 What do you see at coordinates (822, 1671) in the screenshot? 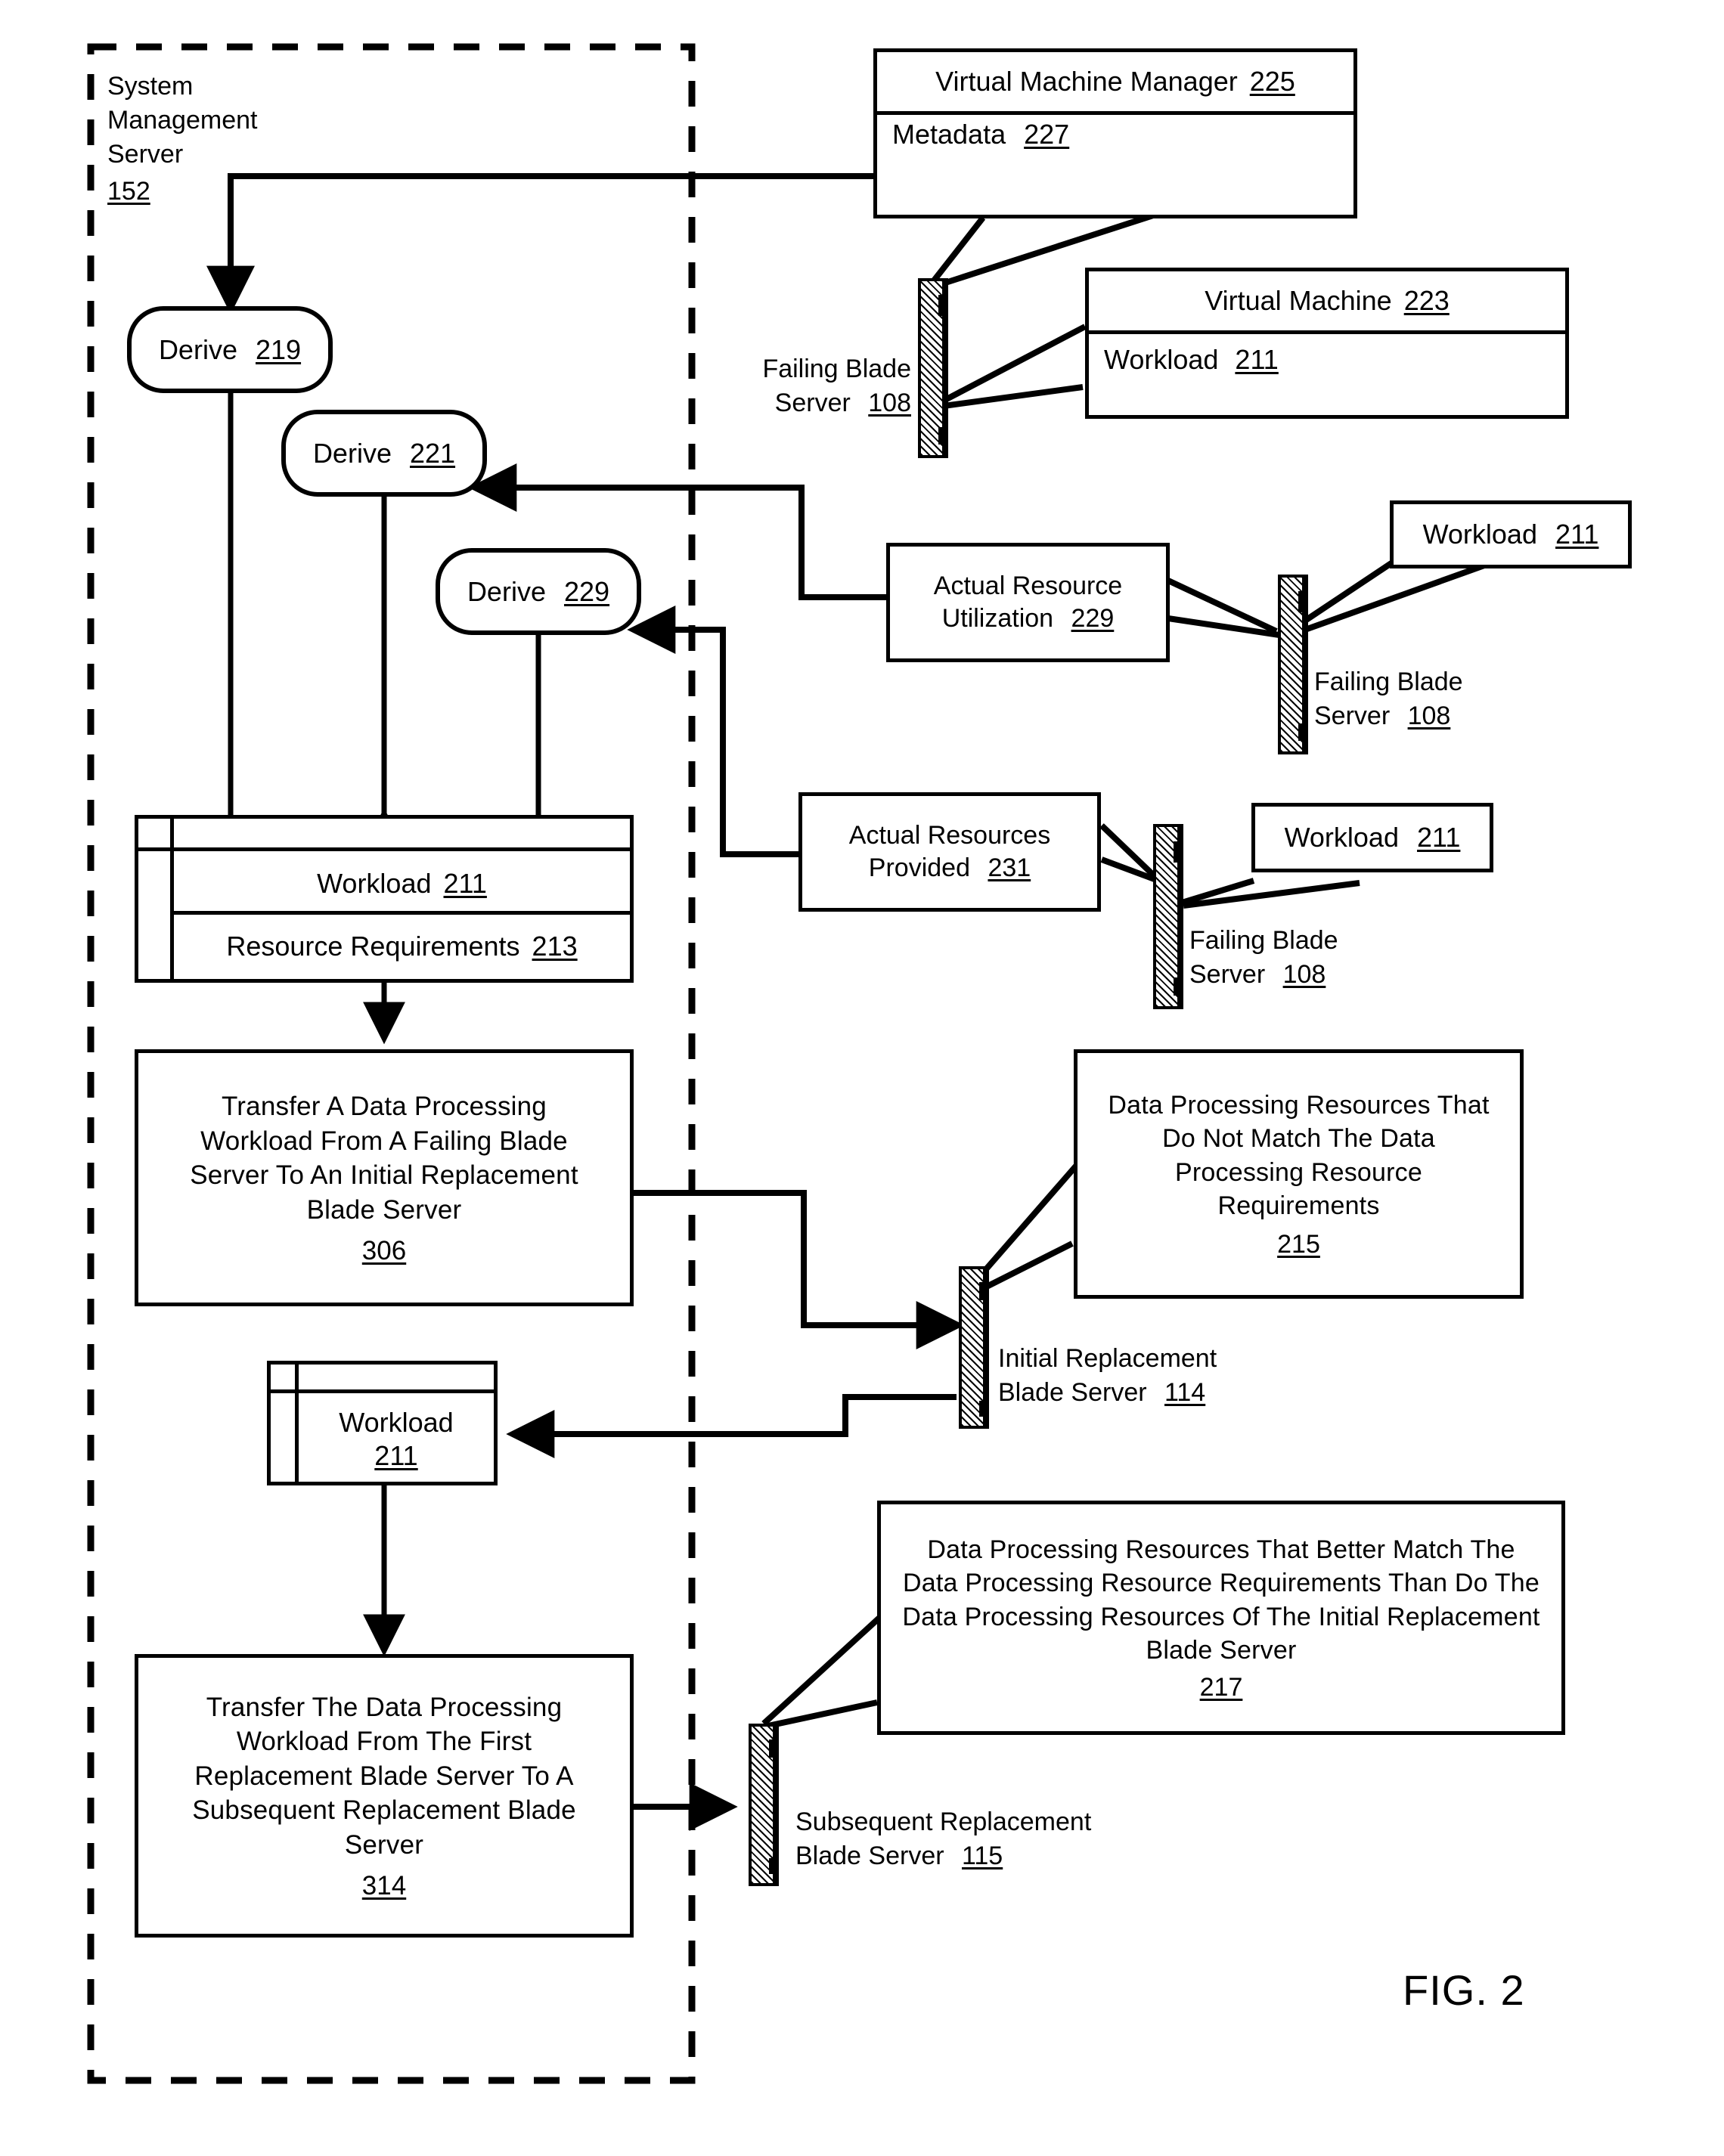
I see `leader-217-to-subsequent-blade` at bounding box center [822, 1671].